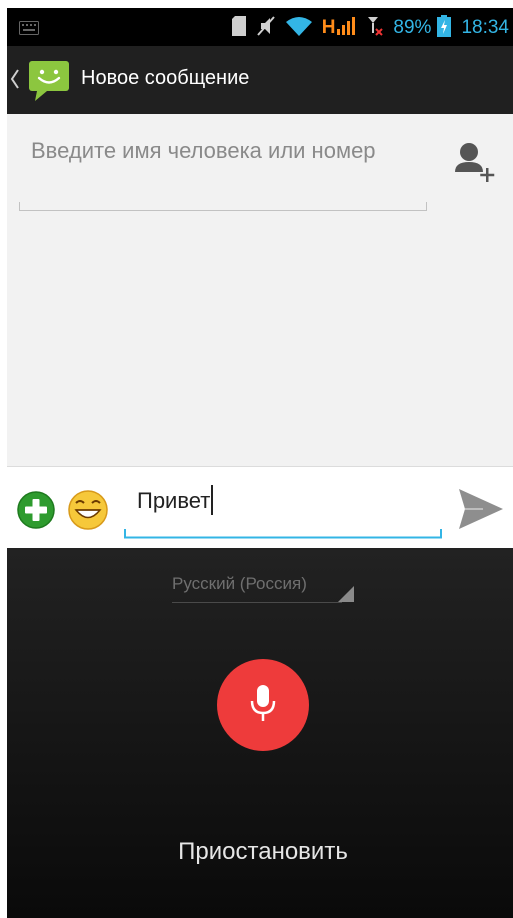 The height and width of the screenshot is (918, 513). What do you see at coordinates (475, 162) in the screenshot?
I see `add-contact-icon` at bounding box center [475, 162].